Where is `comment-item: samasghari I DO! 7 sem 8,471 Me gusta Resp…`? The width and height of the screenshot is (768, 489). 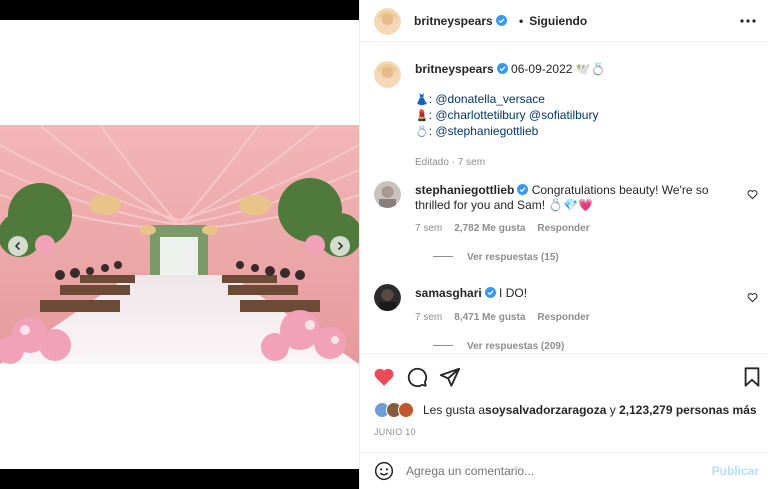
comment-item: samasghari I DO! 7 sem 8,471 Me gusta Resp… is located at coordinates (569, 318).